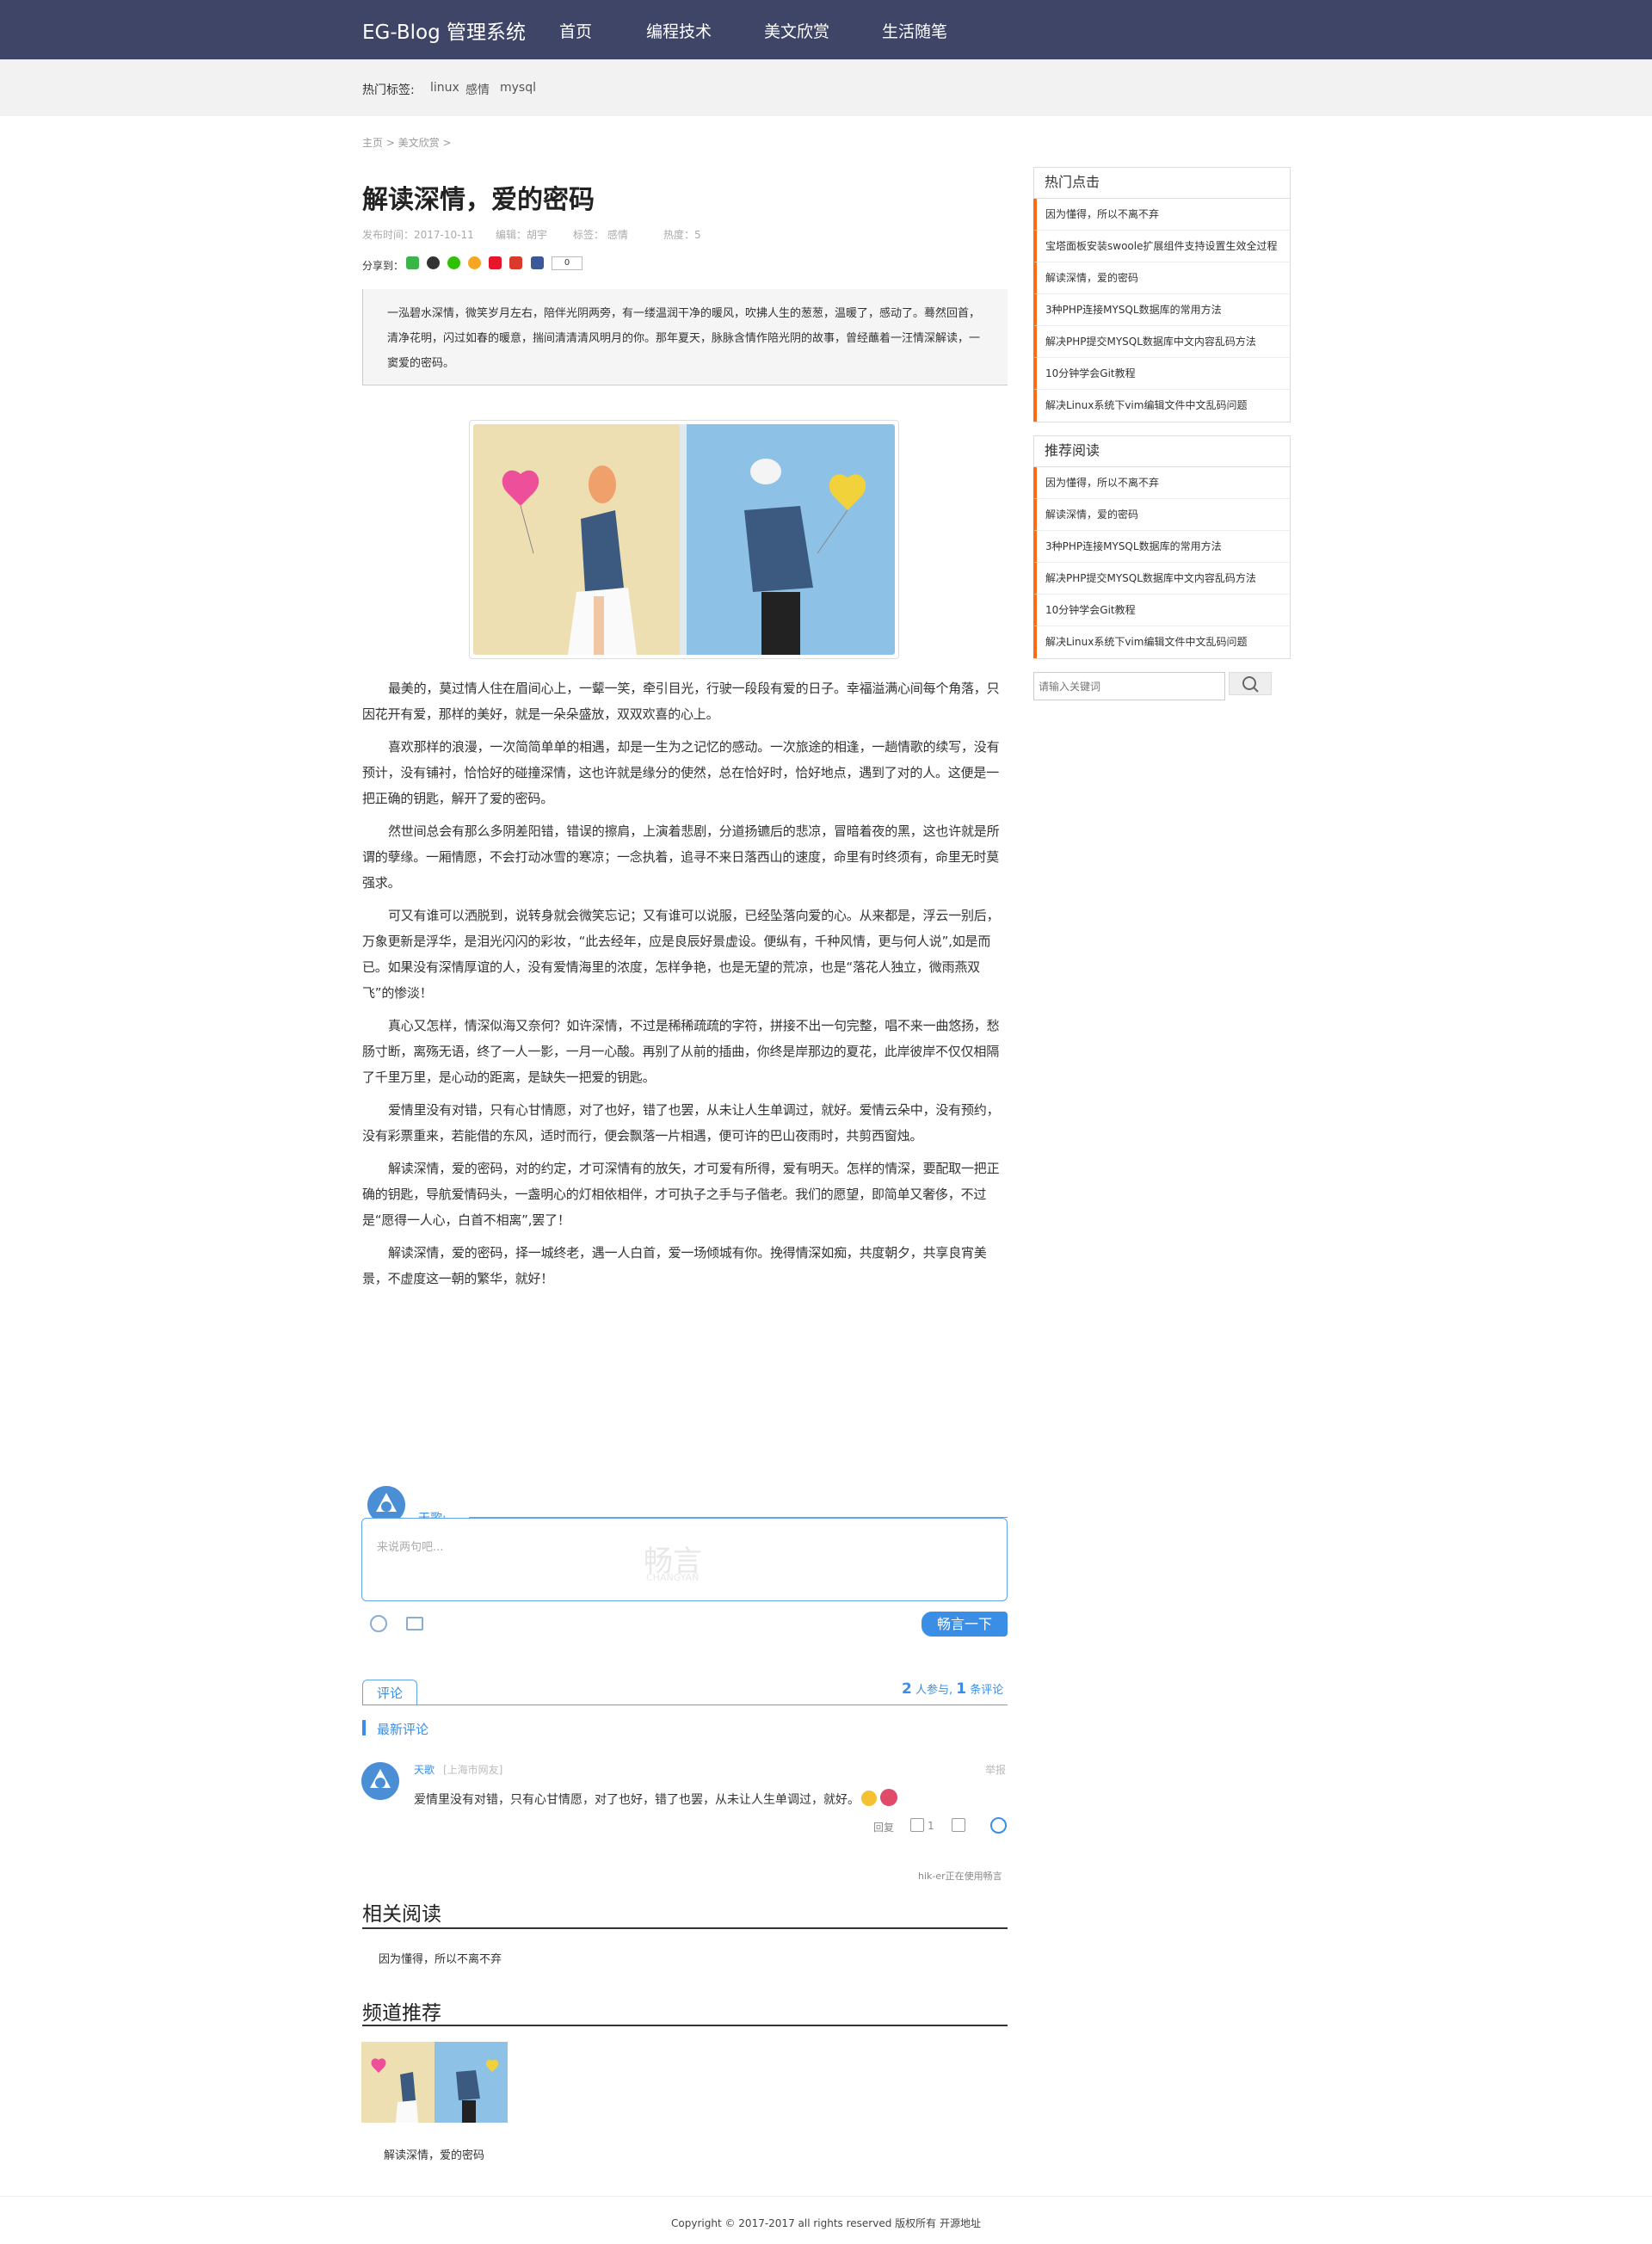 Image resolution: width=1652 pixels, height=2244 pixels. Describe the element at coordinates (685, 1928) in the screenshot. I see `related-underline` at that location.